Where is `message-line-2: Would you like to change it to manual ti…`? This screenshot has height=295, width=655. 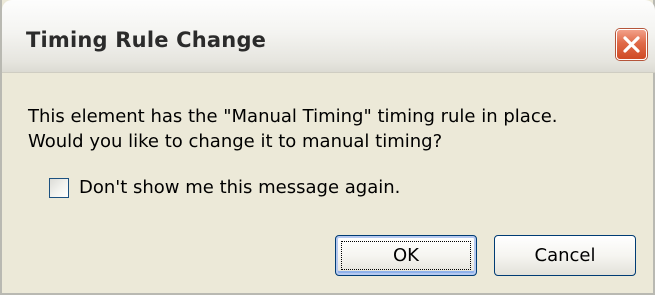 message-line-2: Would you like to change it to manual ti… is located at coordinates (235, 141).